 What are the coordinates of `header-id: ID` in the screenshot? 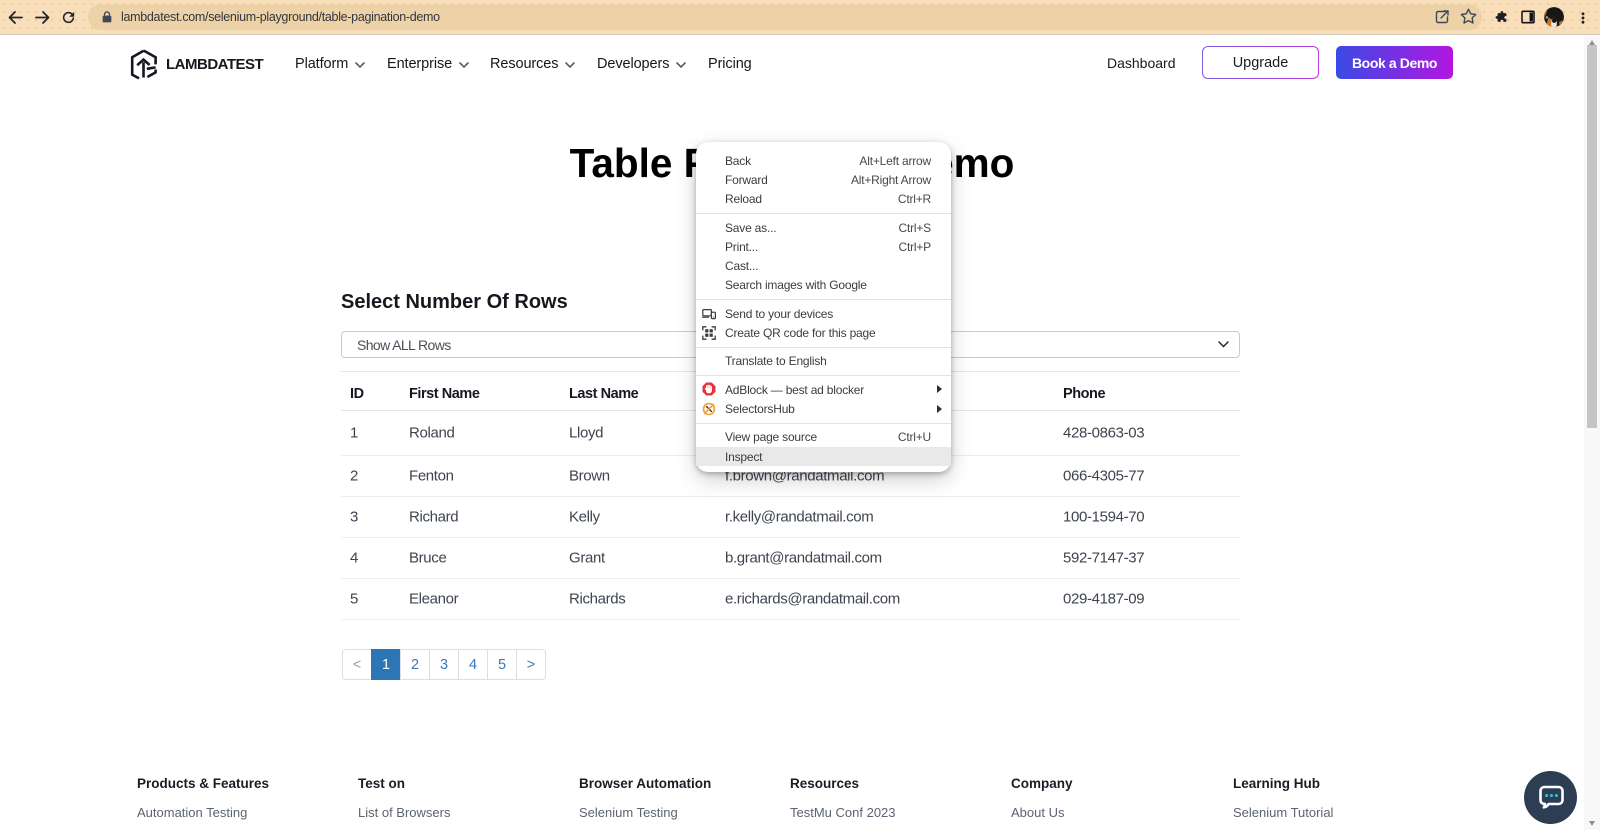 It's located at (357, 393).